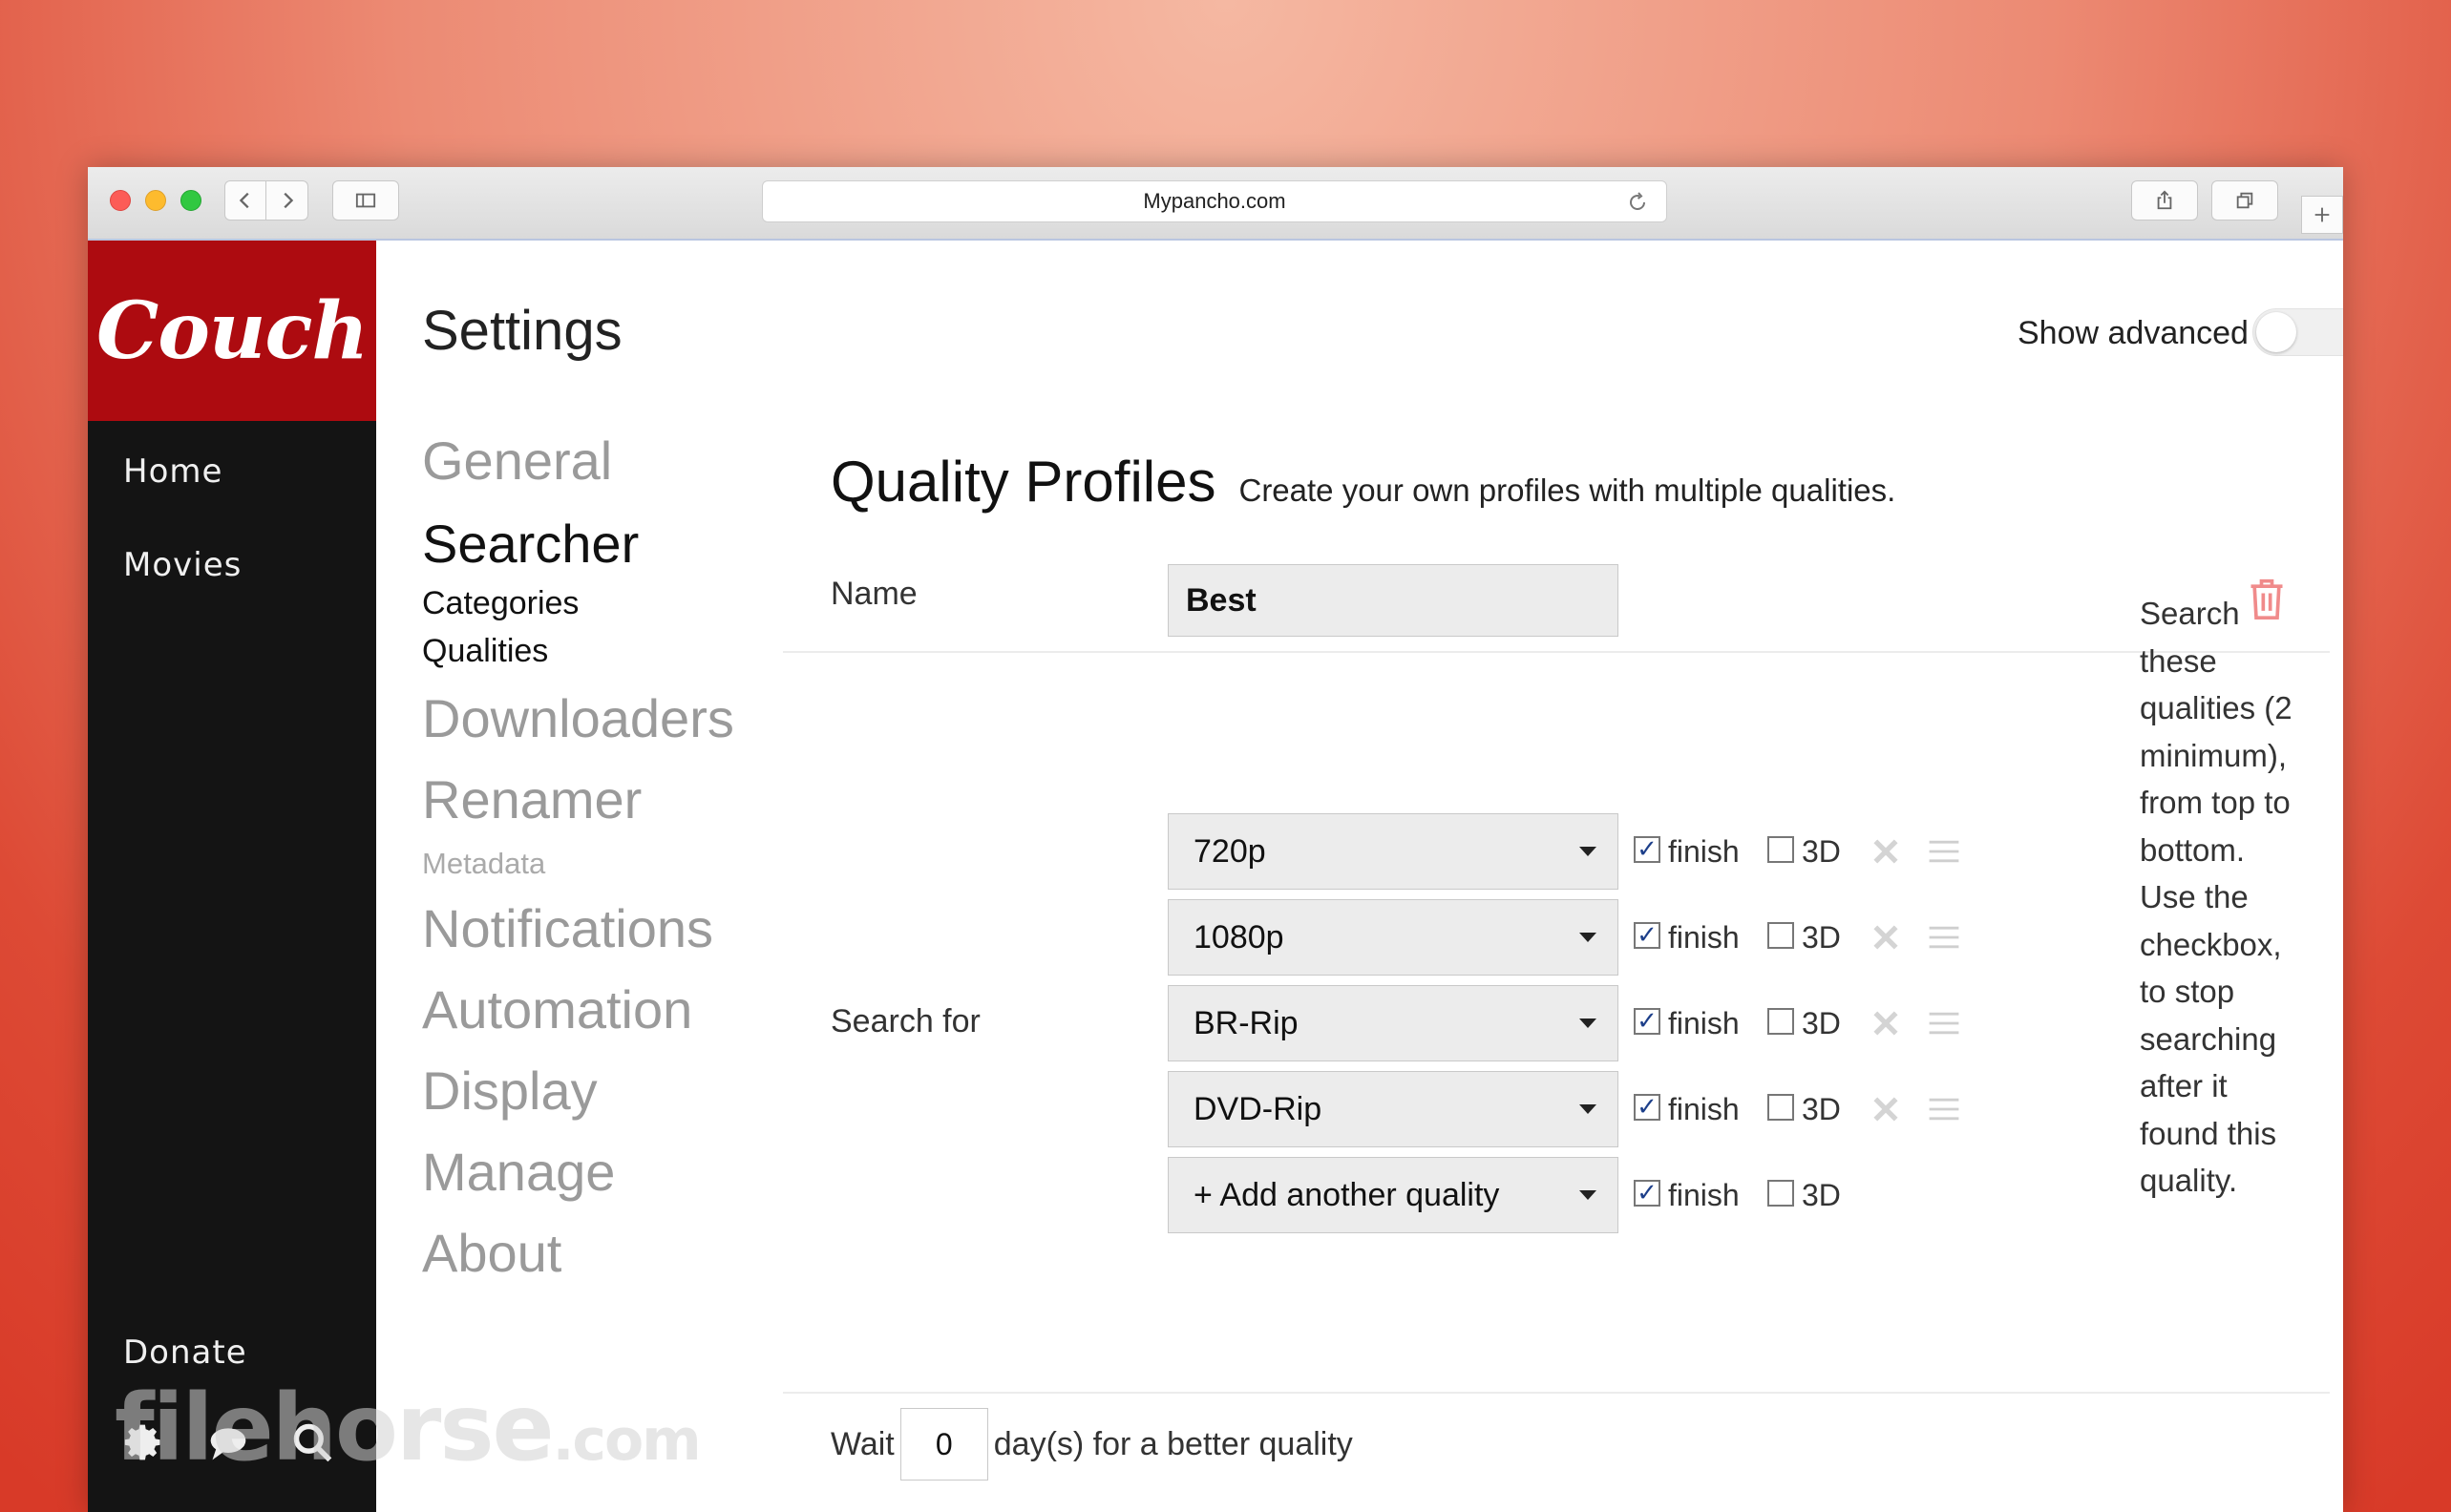  Describe the element at coordinates (1393, 851) in the screenshot. I see `quality-select: 720p` at that location.